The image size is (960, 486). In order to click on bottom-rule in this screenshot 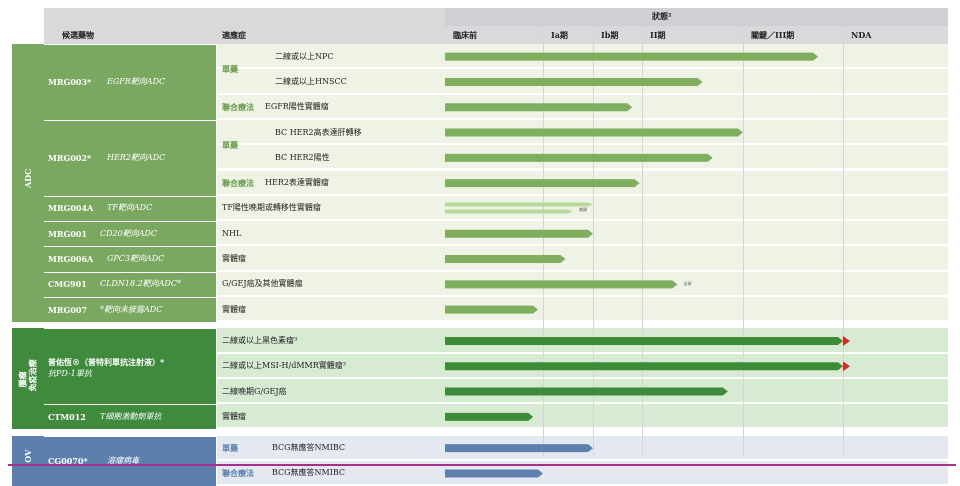, I will do `click(482, 465)`.